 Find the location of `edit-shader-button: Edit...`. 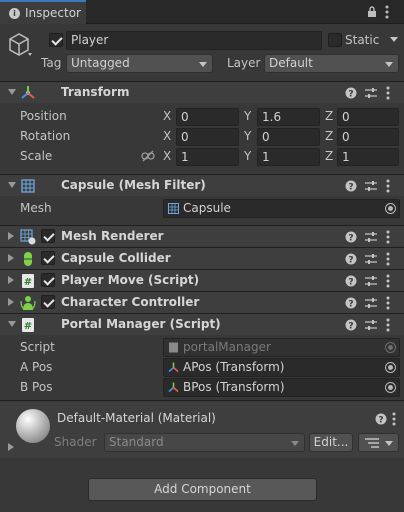

edit-shader-button: Edit... is located at coordinates (331, 442).